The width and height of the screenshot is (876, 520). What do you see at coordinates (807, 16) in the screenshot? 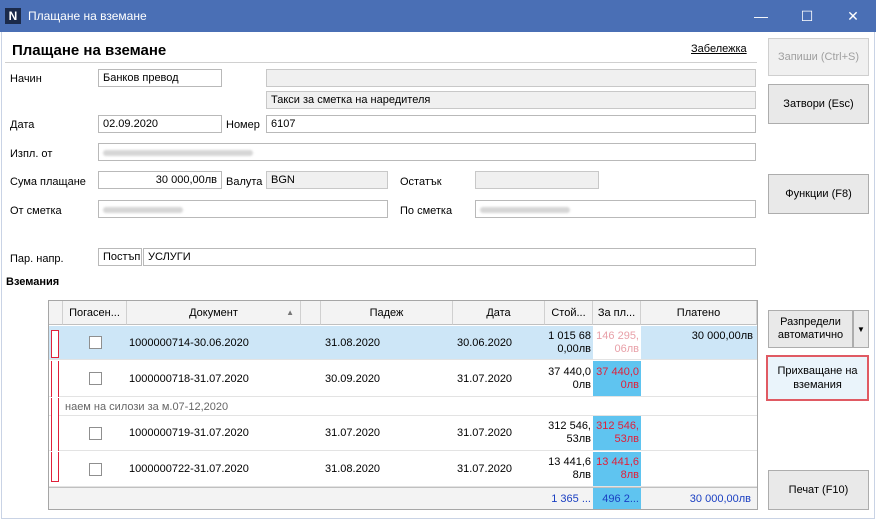
I see `maximize-button: ☐` at bounding box center [807, 16].